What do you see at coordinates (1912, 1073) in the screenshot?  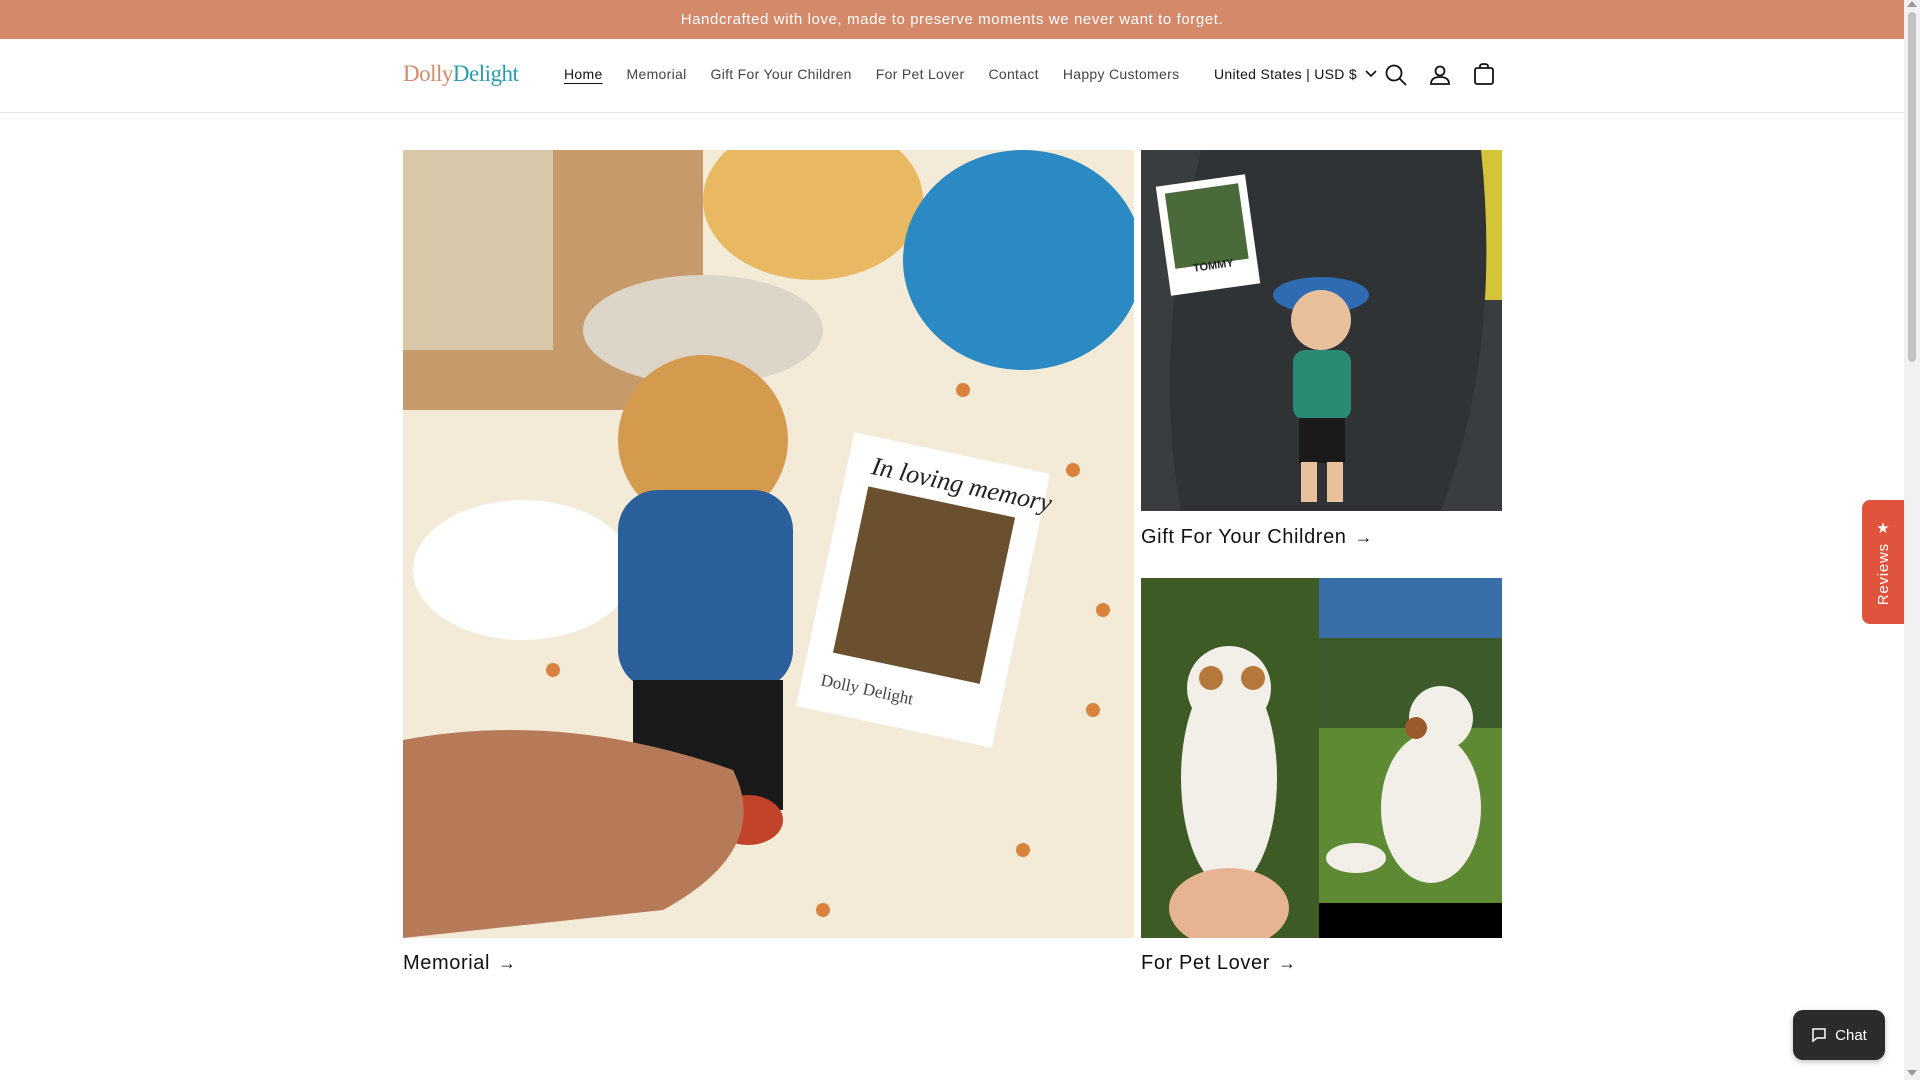 I see `scroll-down-arrow-icon` at bounding box center [1912, 1073].